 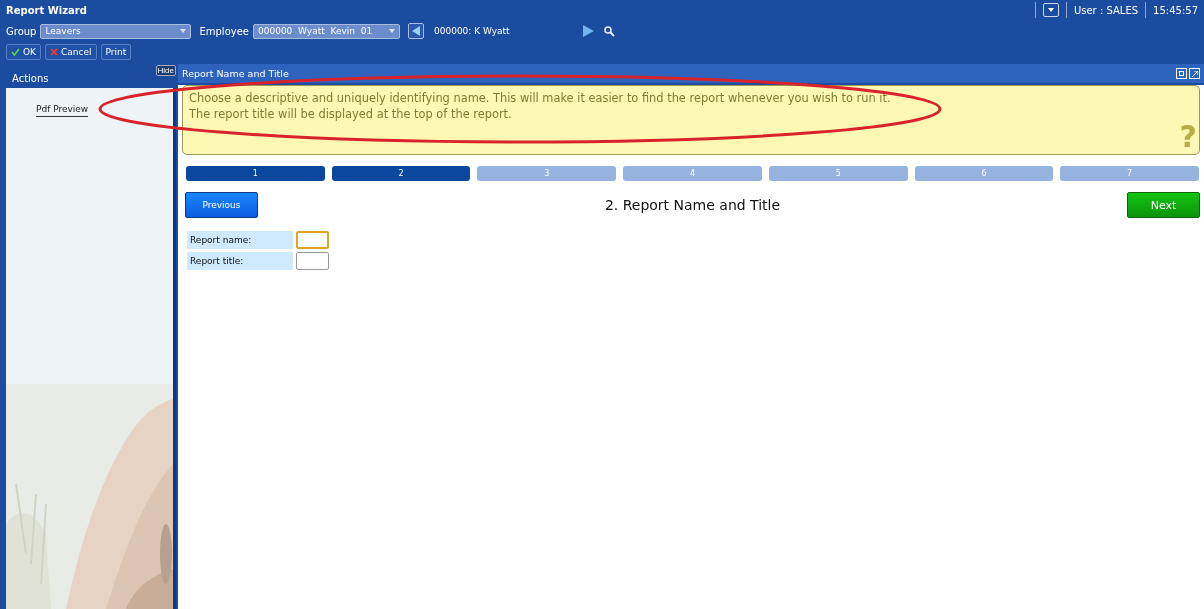 I want to click on toolbar-button: Cancel, so click(x=71, y=52).